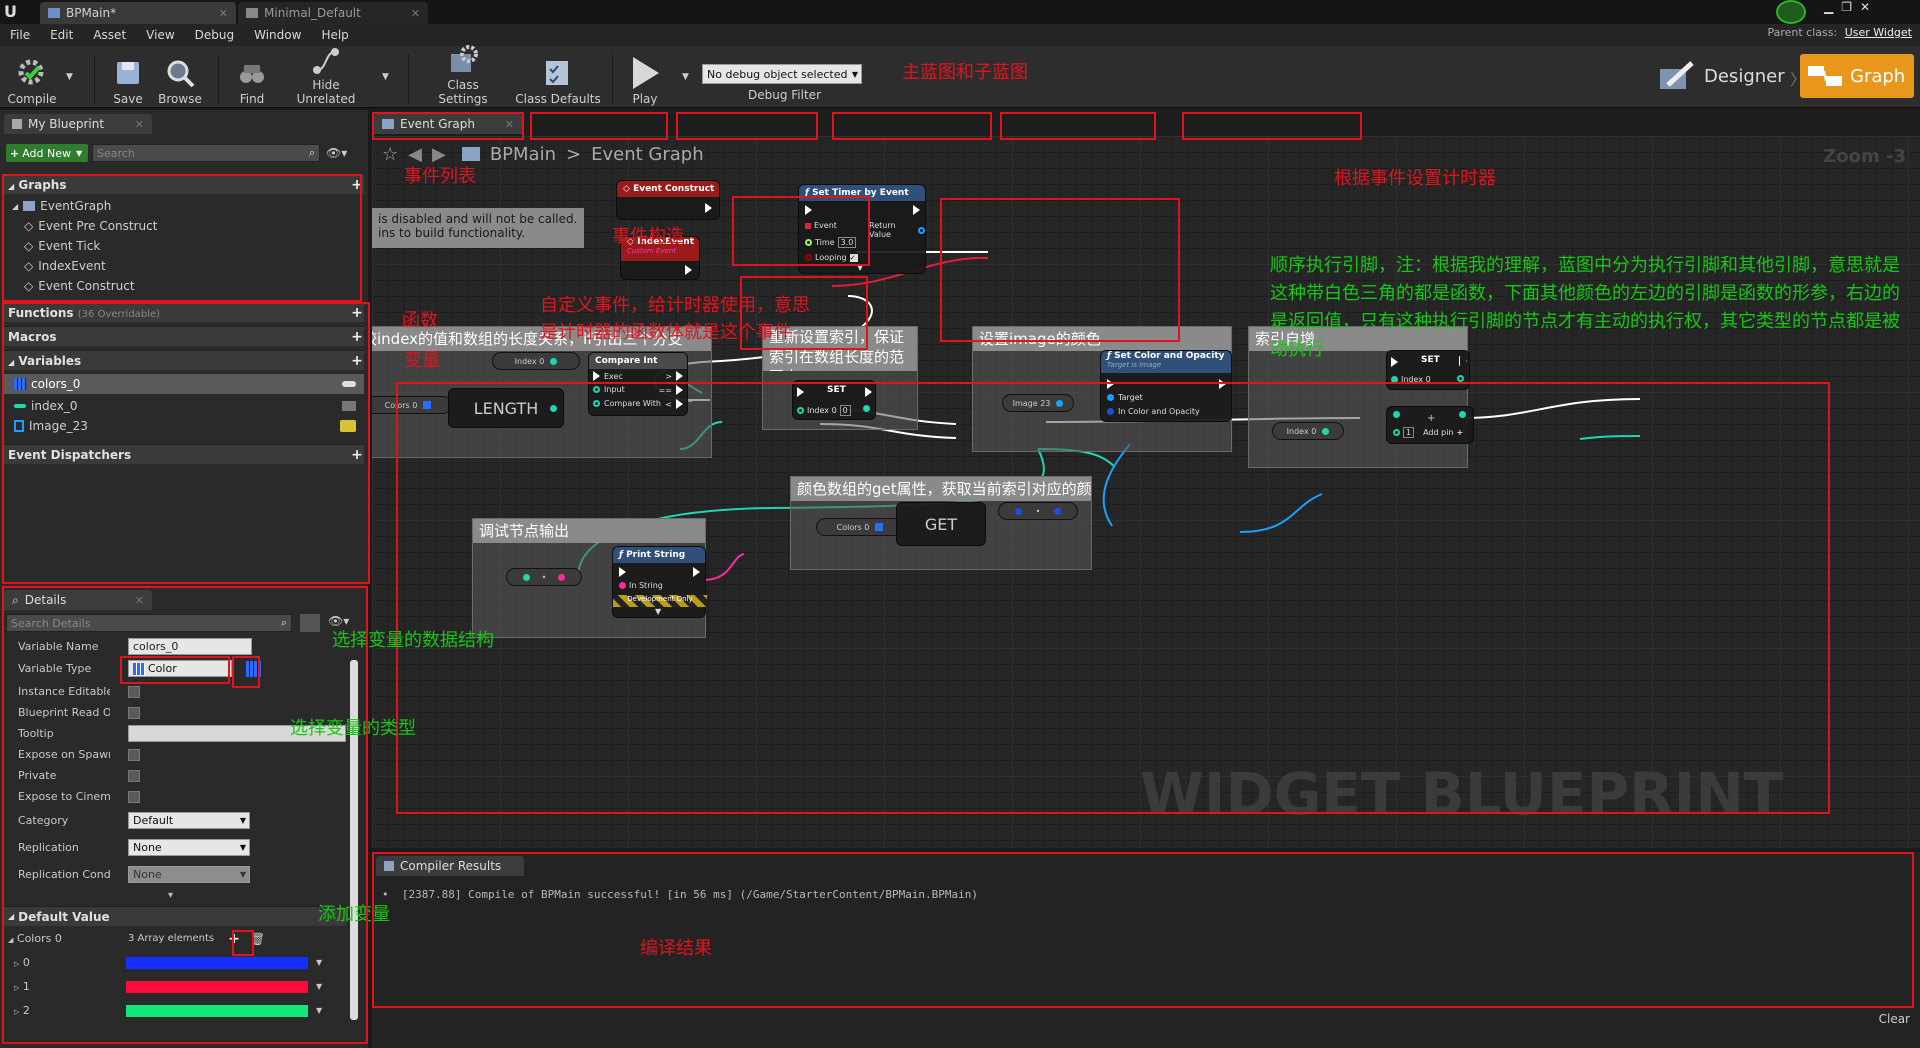 Image resolution: width=1920 pixels, height=1048 pixels. I want to click on annotation-compile-result: 编译结果, so click(676, 948).